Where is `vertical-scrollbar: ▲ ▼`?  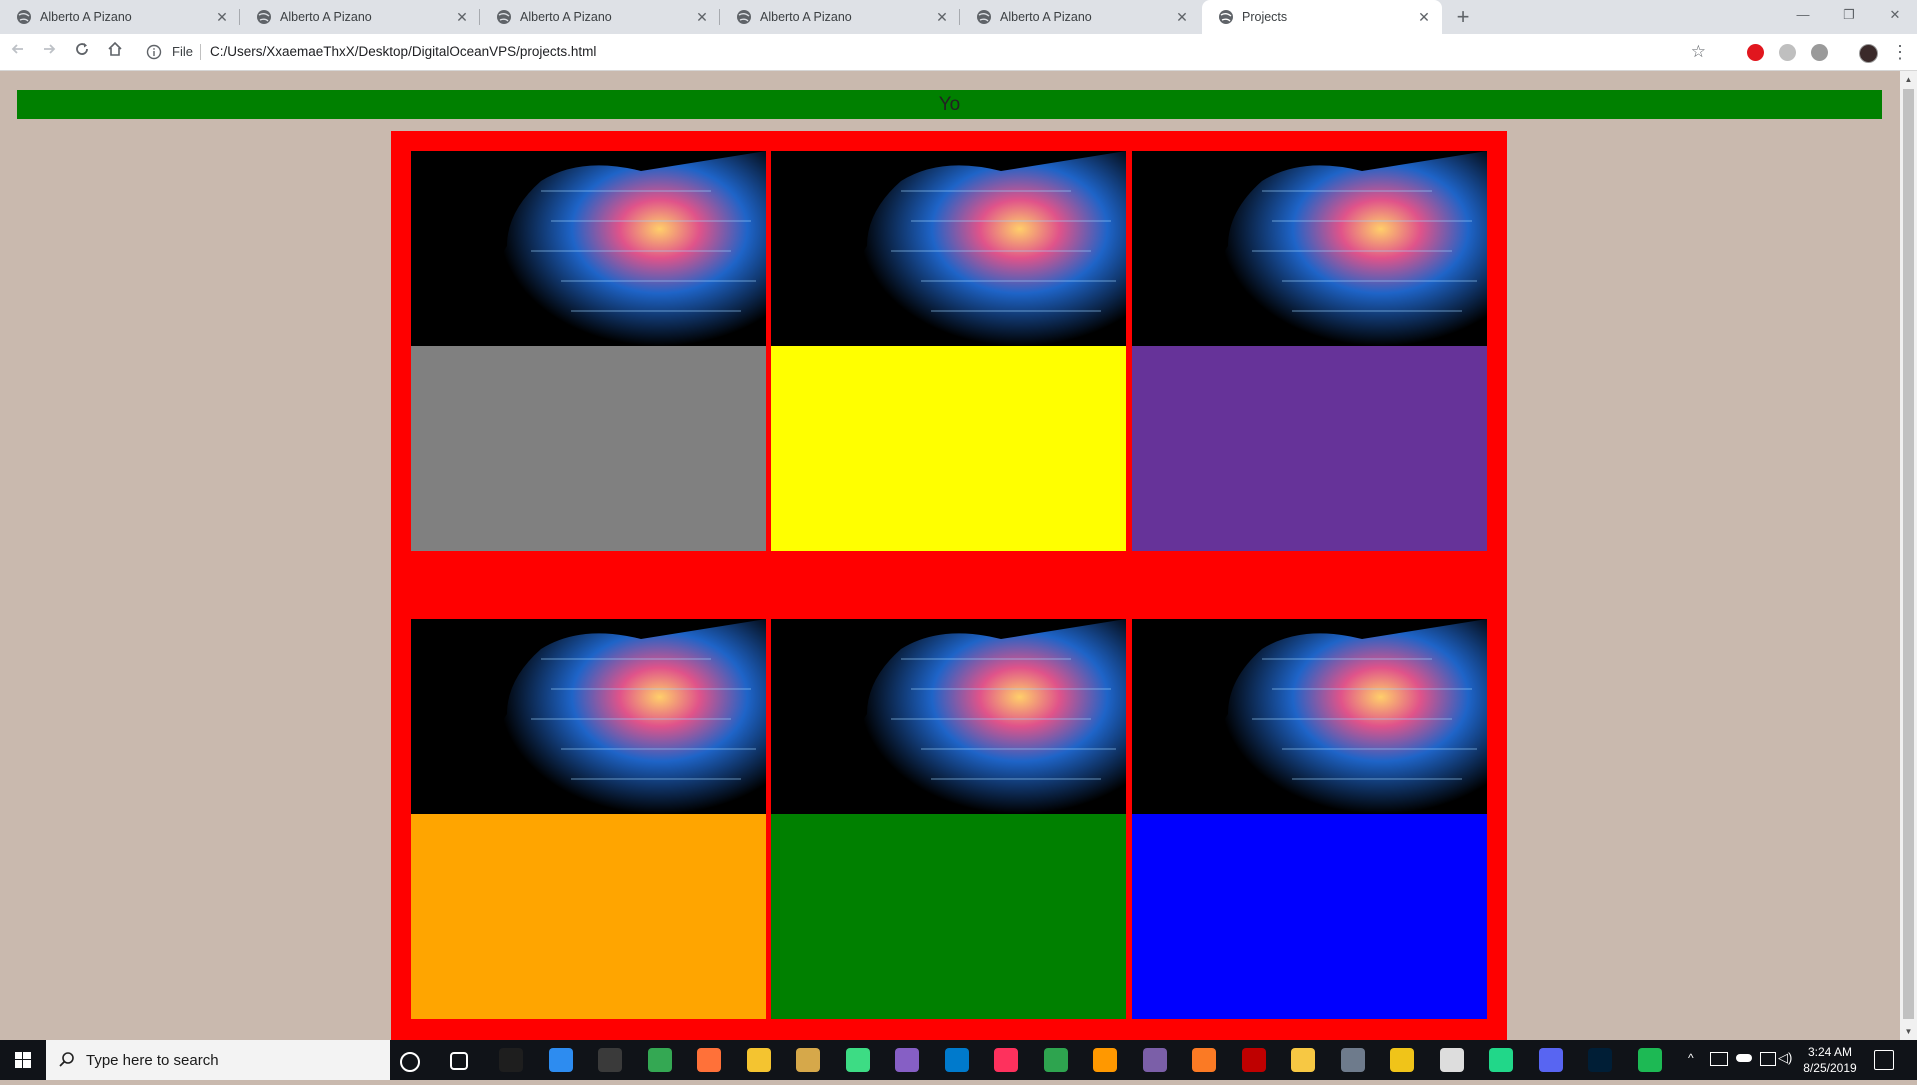
vertical-scrollbar: ▲ ▼ is located at coordinates (1908, 555).